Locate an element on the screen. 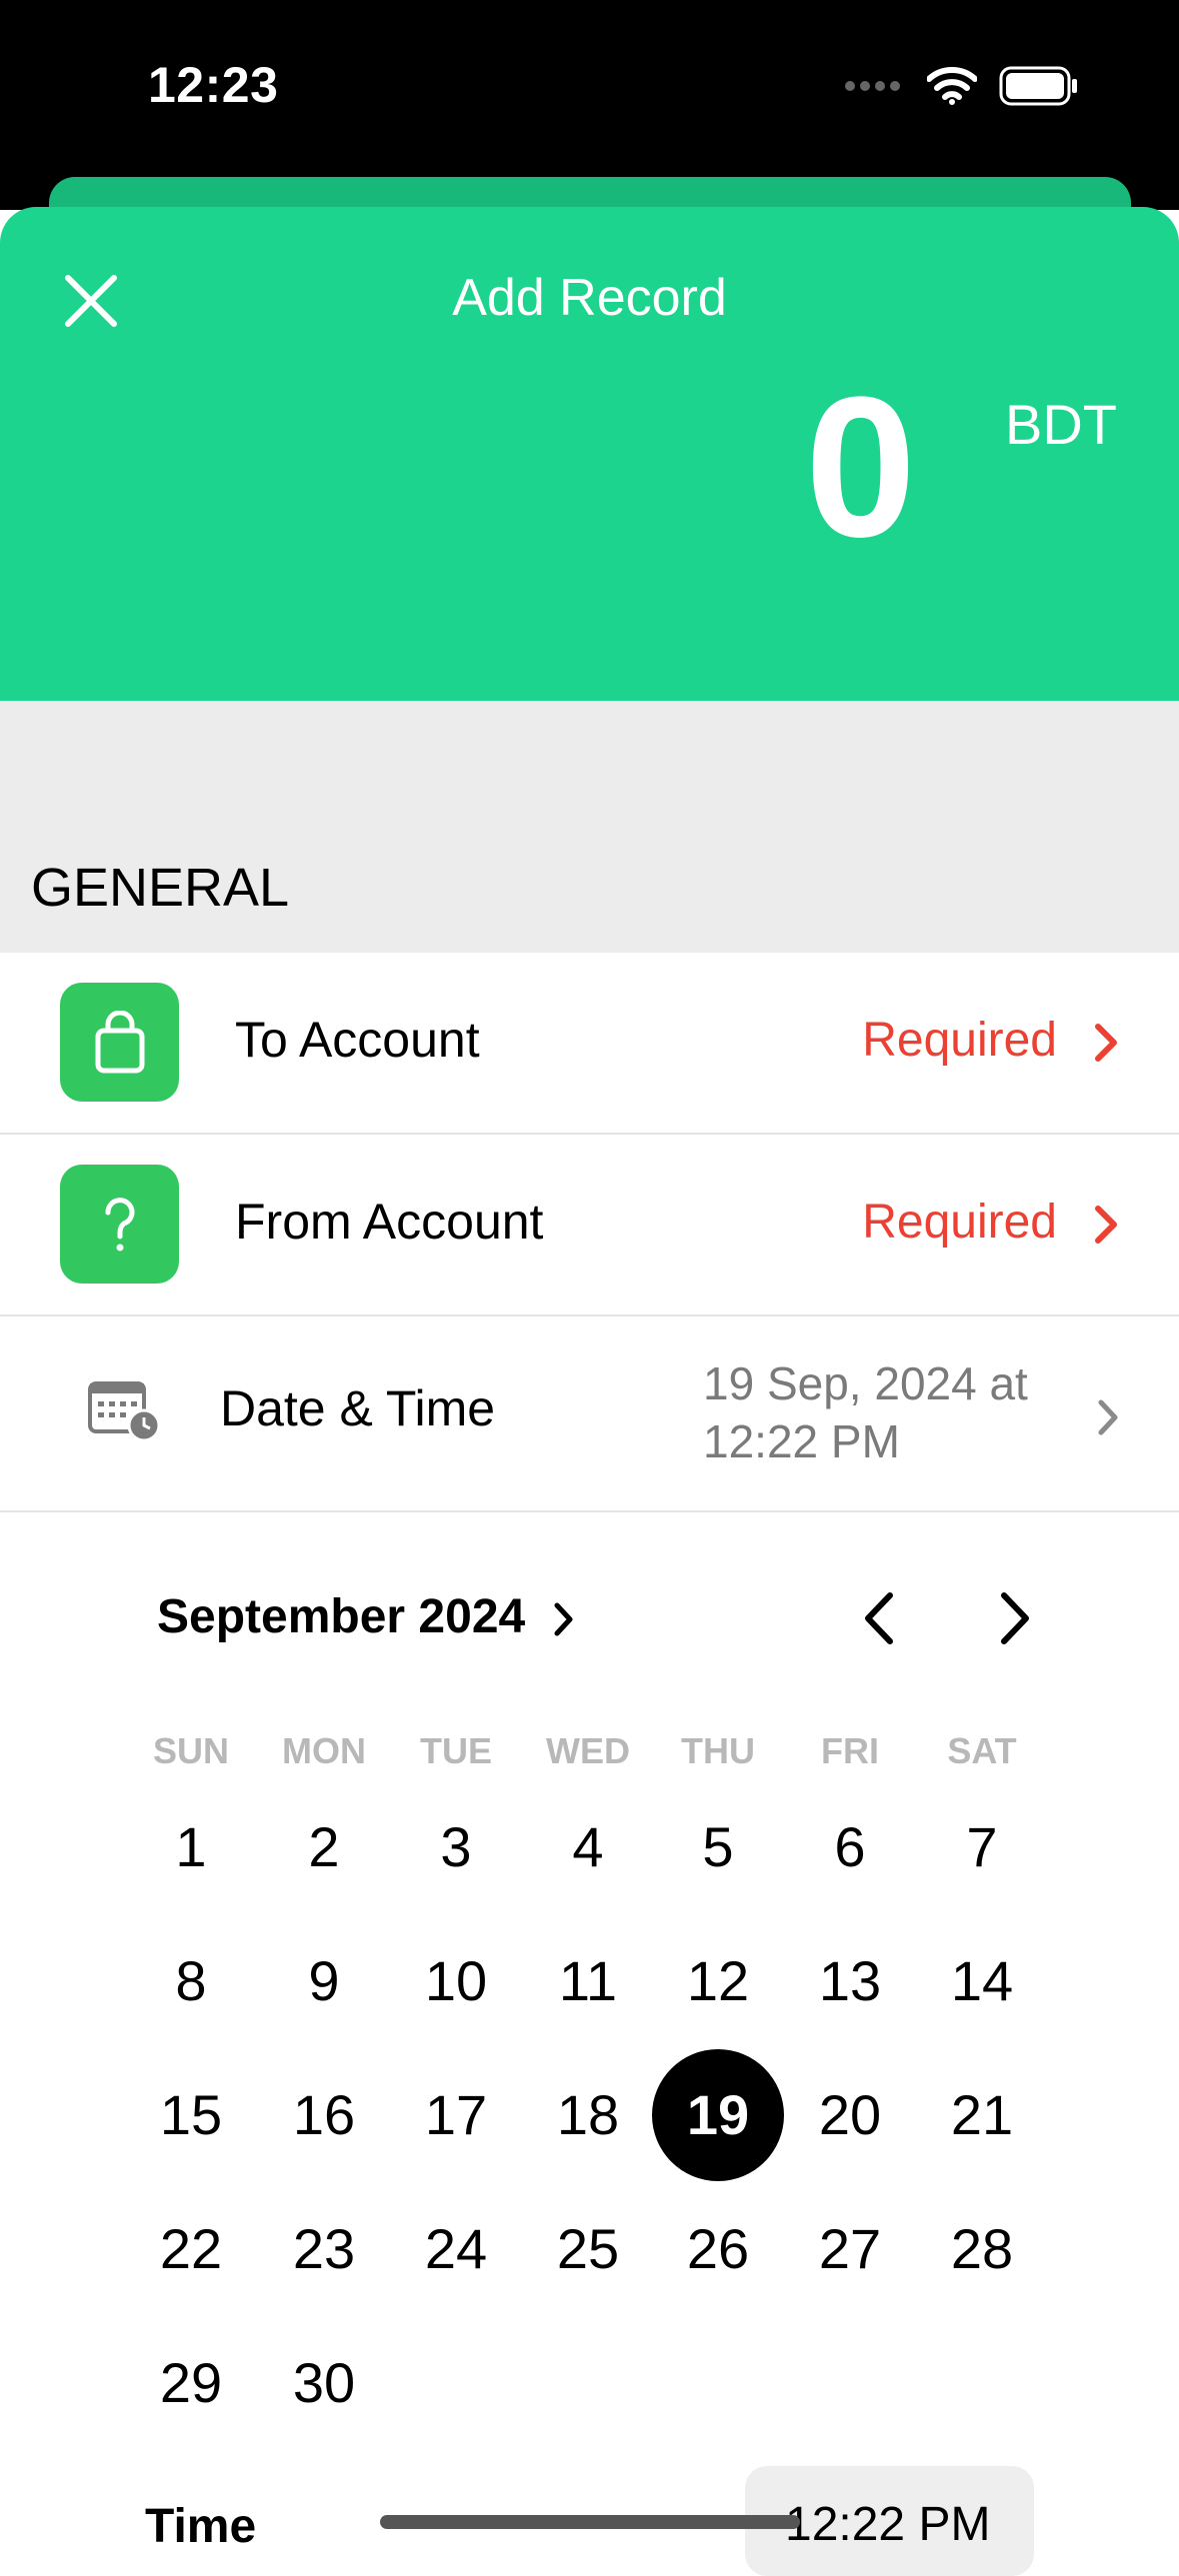 The width and height of the screenshot is (1179, 2576). calendar-day: 8 is located at coordinates (191, 1981).